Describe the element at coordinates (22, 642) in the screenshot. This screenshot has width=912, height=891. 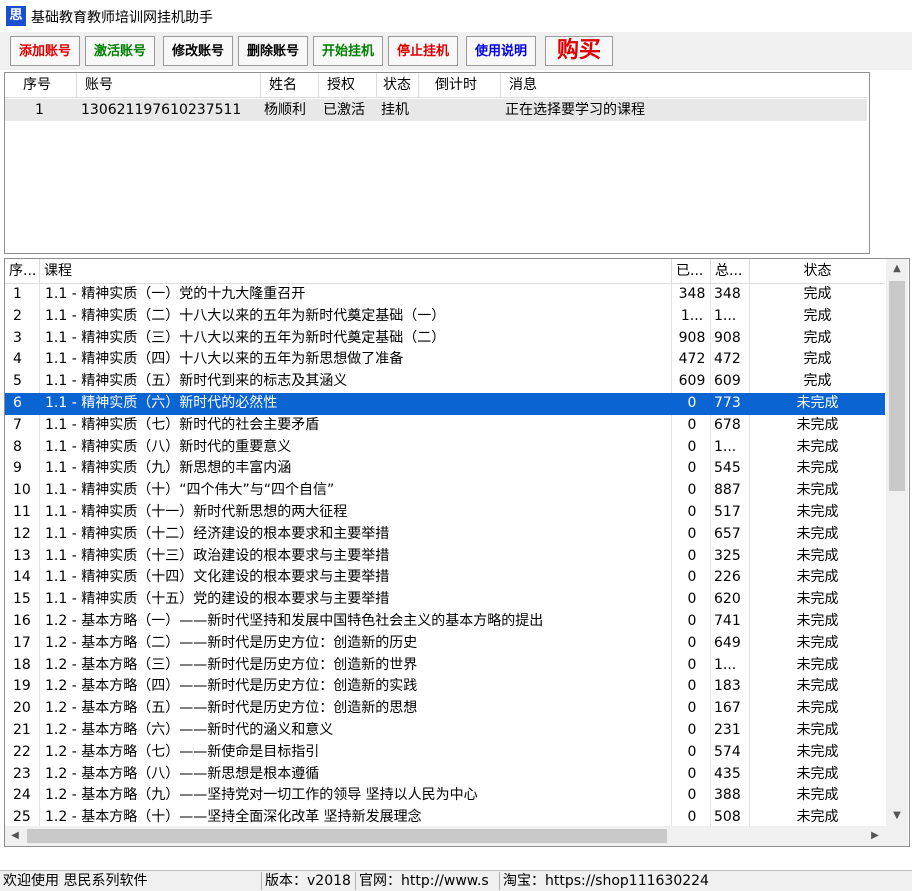
I see `course-index: 17` at that location.